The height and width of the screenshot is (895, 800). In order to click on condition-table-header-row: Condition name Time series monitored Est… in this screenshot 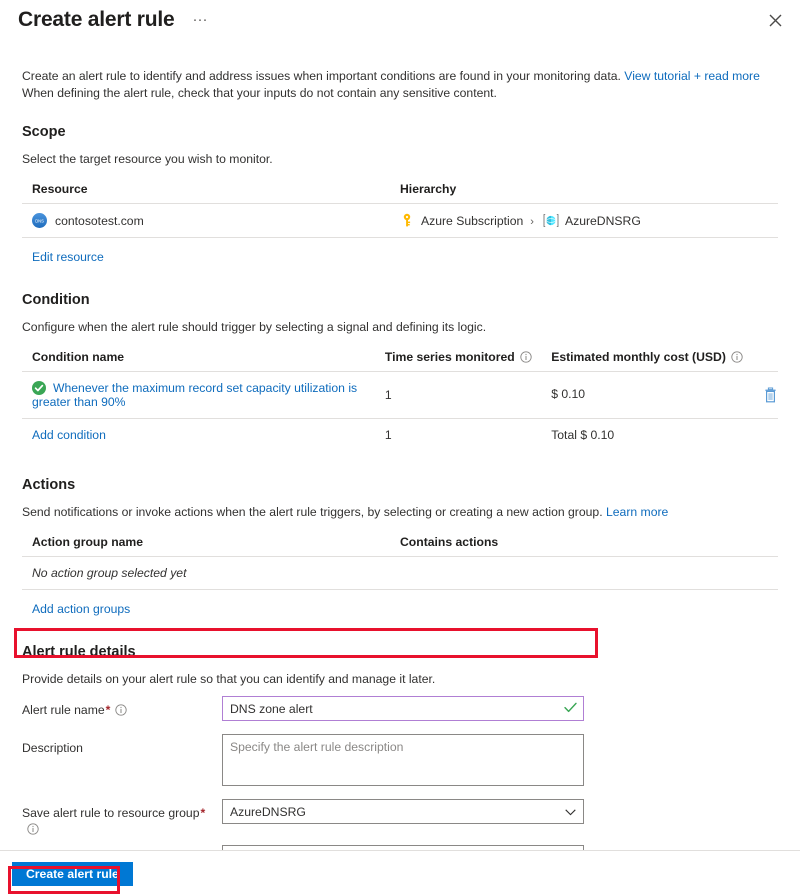, I will do `click(400, 360)`.